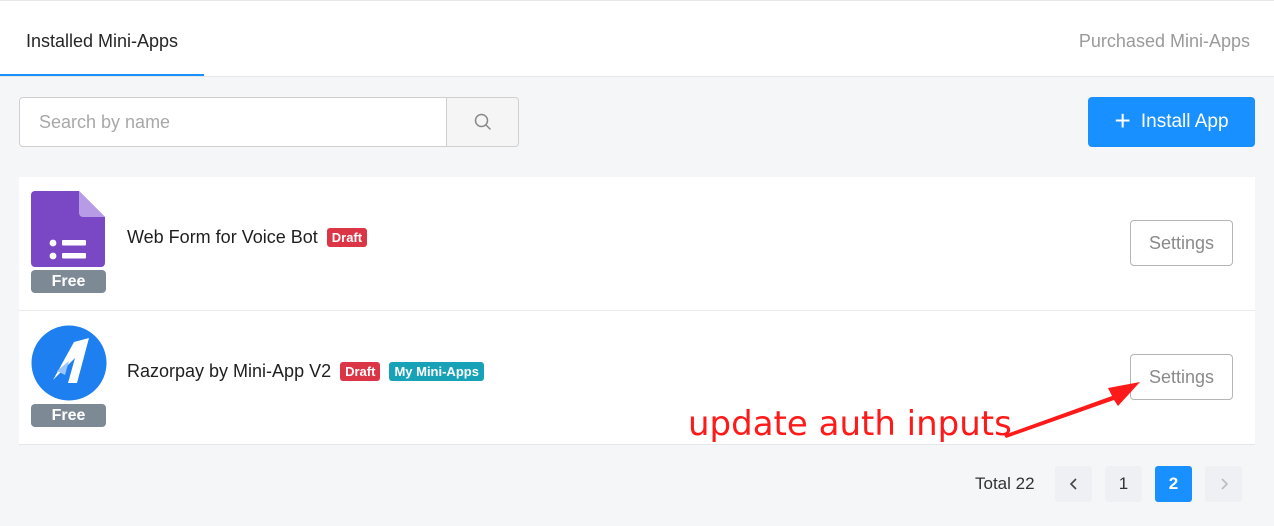 Image resolution: width=1274 pixels, height=526 pixels. Describe the element at coordinates (850, 424) in the screenshot. I see `annotation-text: update auth inputs` at that location.